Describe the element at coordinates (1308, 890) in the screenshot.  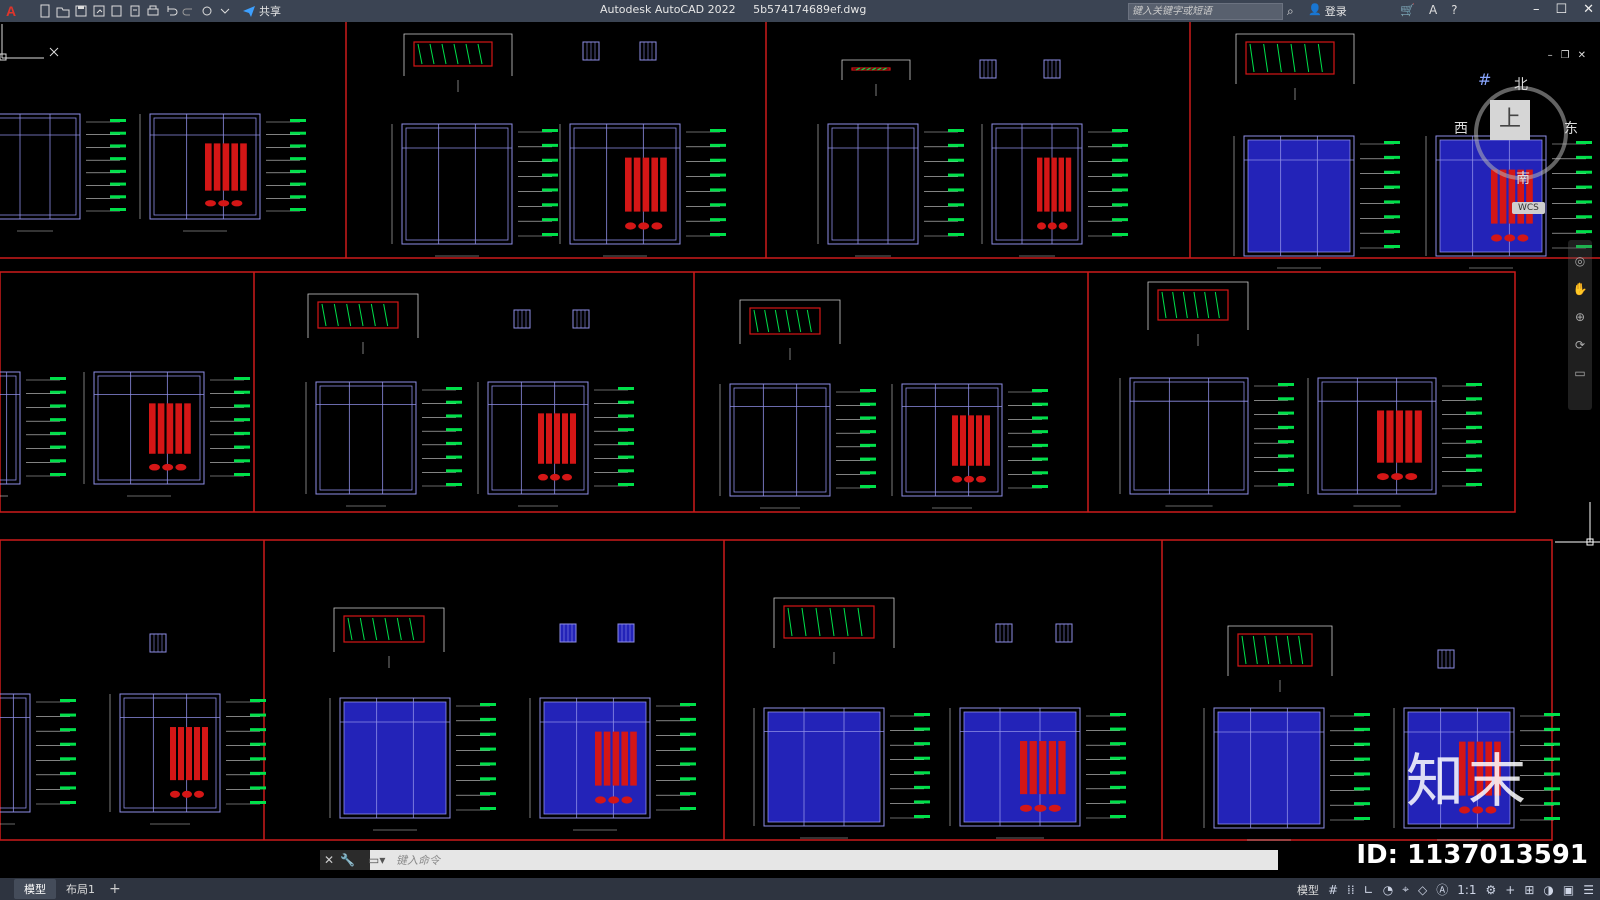
I see `model-space-toggle: 模型` at that location.